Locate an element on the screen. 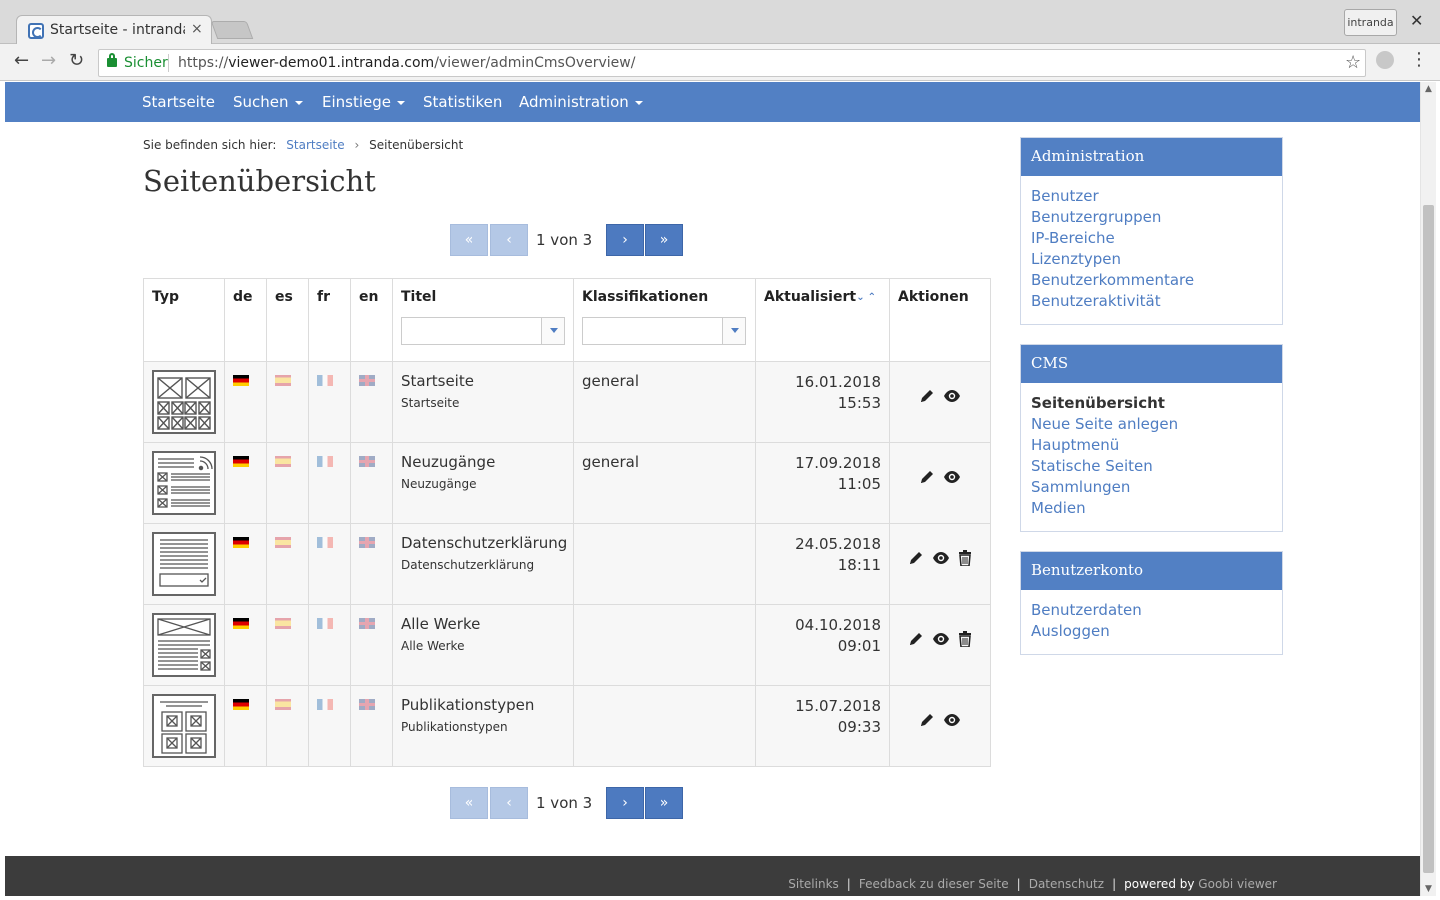 This screenshot has width=1440, height=900. col-header-aktionen: Aktionen is located at coordinates (940, 320).